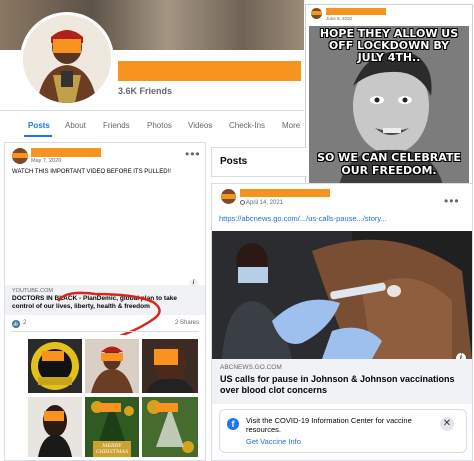 The height and width of the screenshot is (461, 474). I want to click on abc-post-avatar, so click(228, 196).